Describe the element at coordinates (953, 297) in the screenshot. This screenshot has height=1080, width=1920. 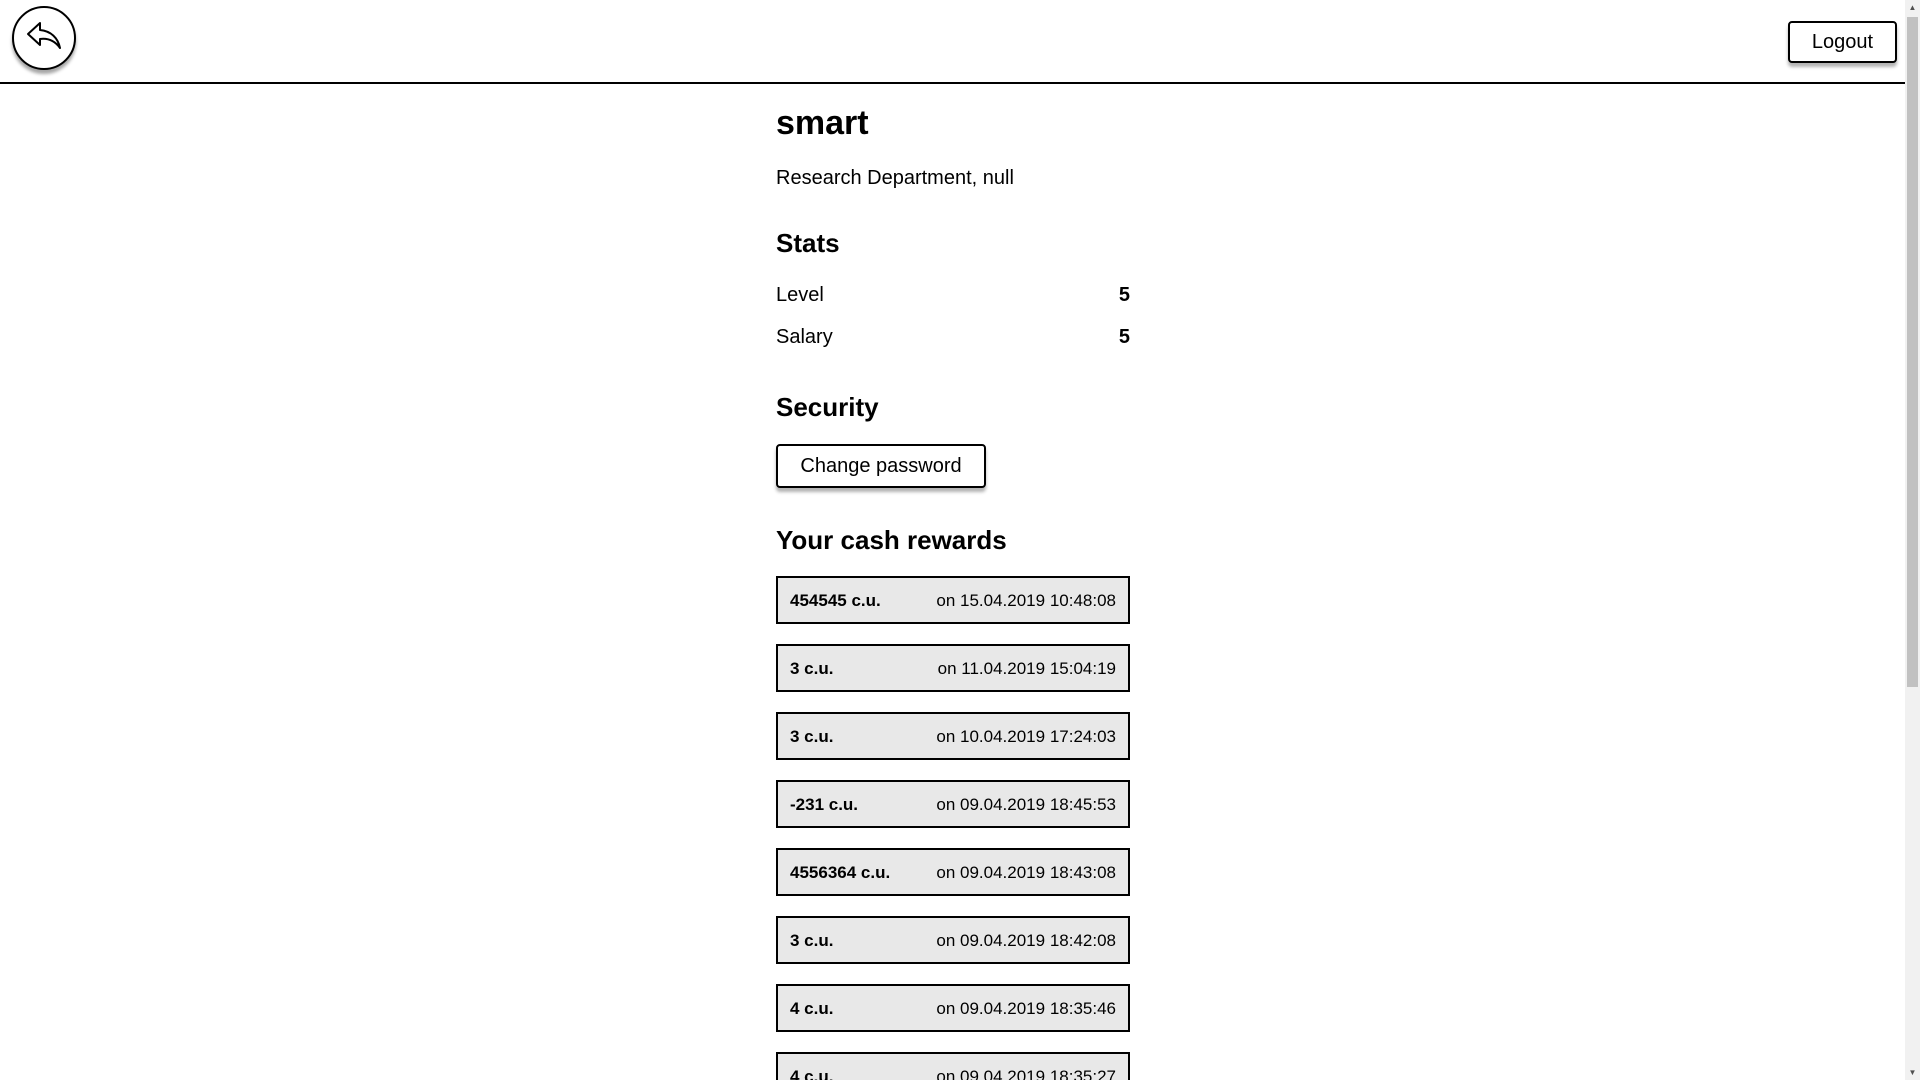
I see `stat-row-level: Level 5` at that location.